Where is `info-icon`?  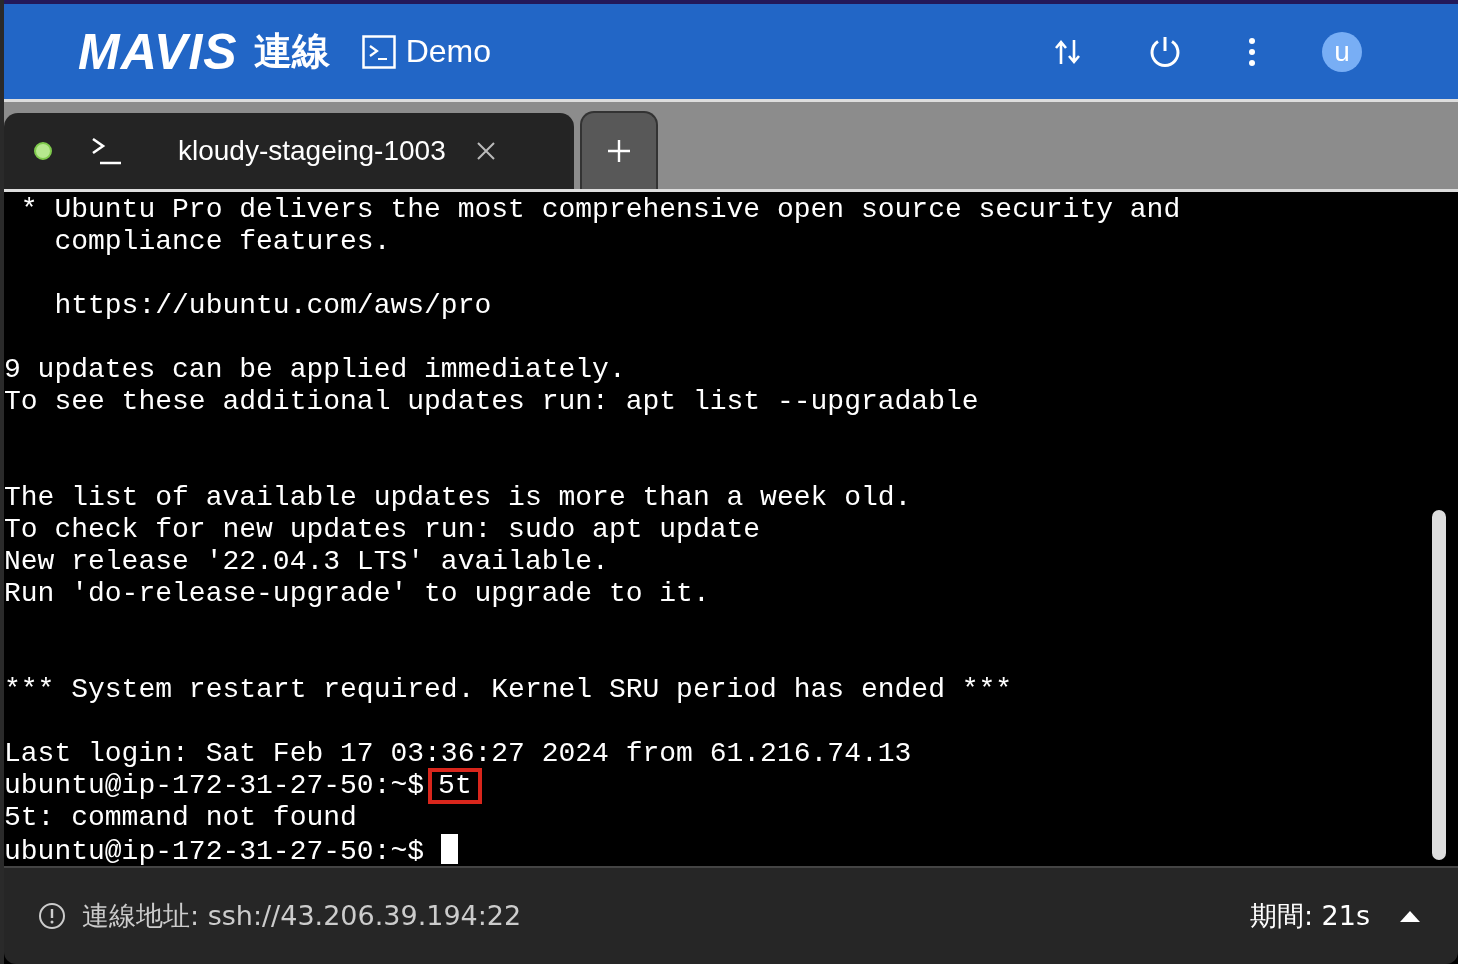 info-icon is located at coordinates (52, 916).